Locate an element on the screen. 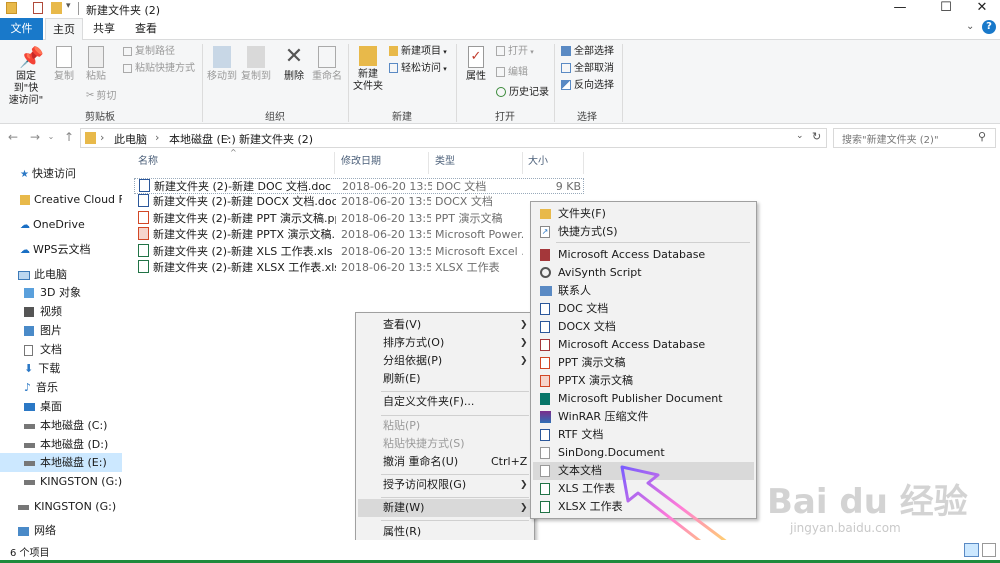  new-menu-item-avisynth: AviSynth Script is located at coordinates (643, 273).